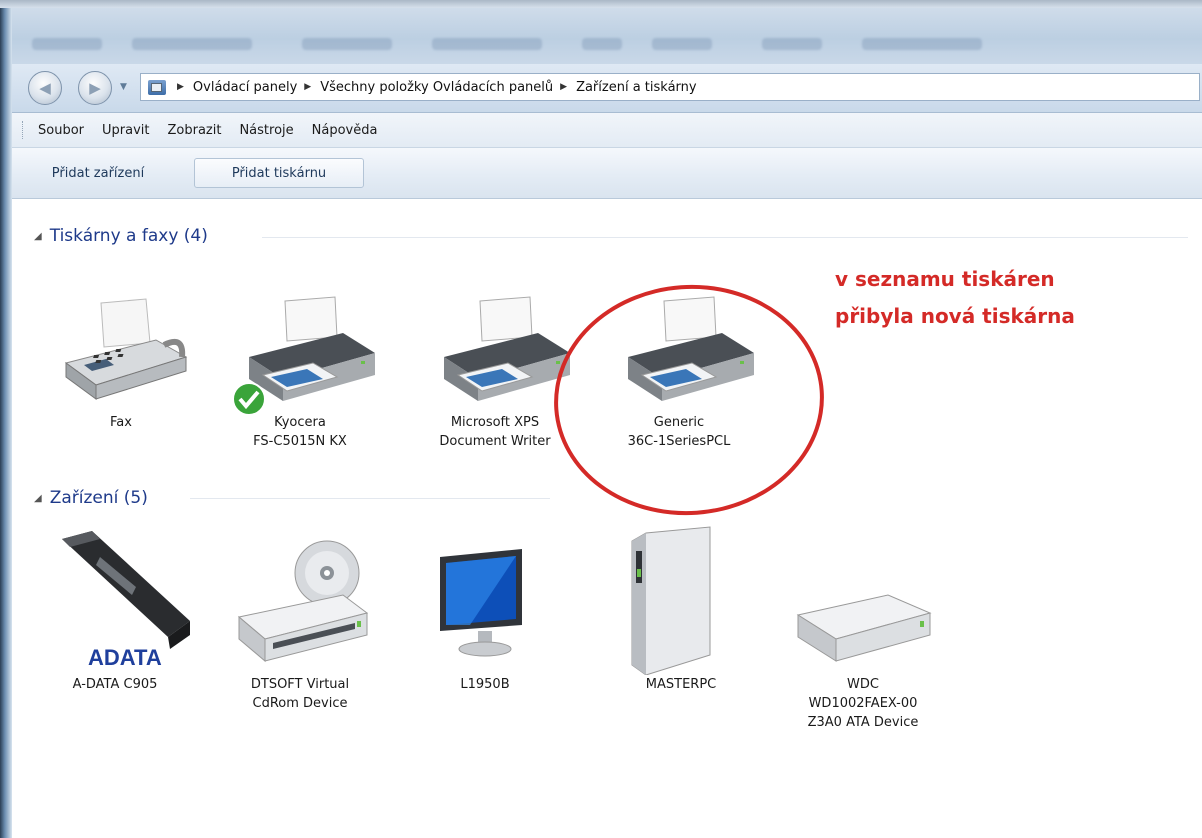 Image resolution: width=1202 pixels, height=838 pixels. Describe the element at coordinates (125, 657) in the screenshot. I see `adata-logo: ADATA` at that location.